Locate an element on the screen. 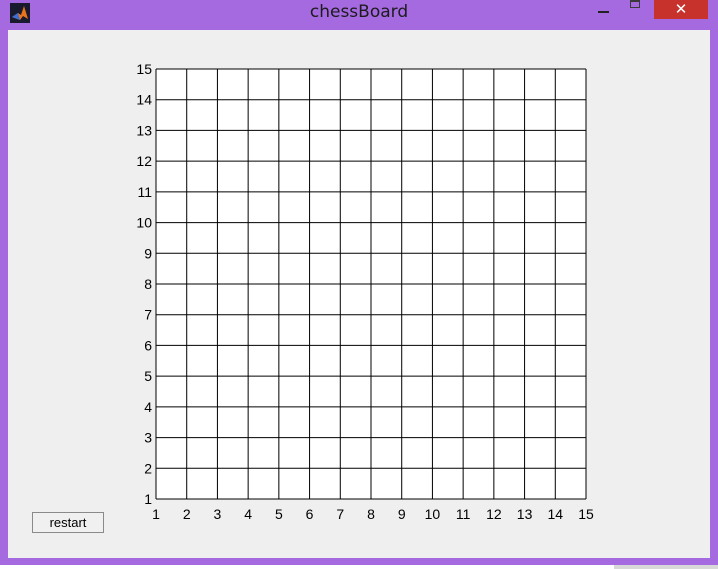 This screenshot has width=718, height=569. y-tick-label: 11 is located at coordinates (144, 192).